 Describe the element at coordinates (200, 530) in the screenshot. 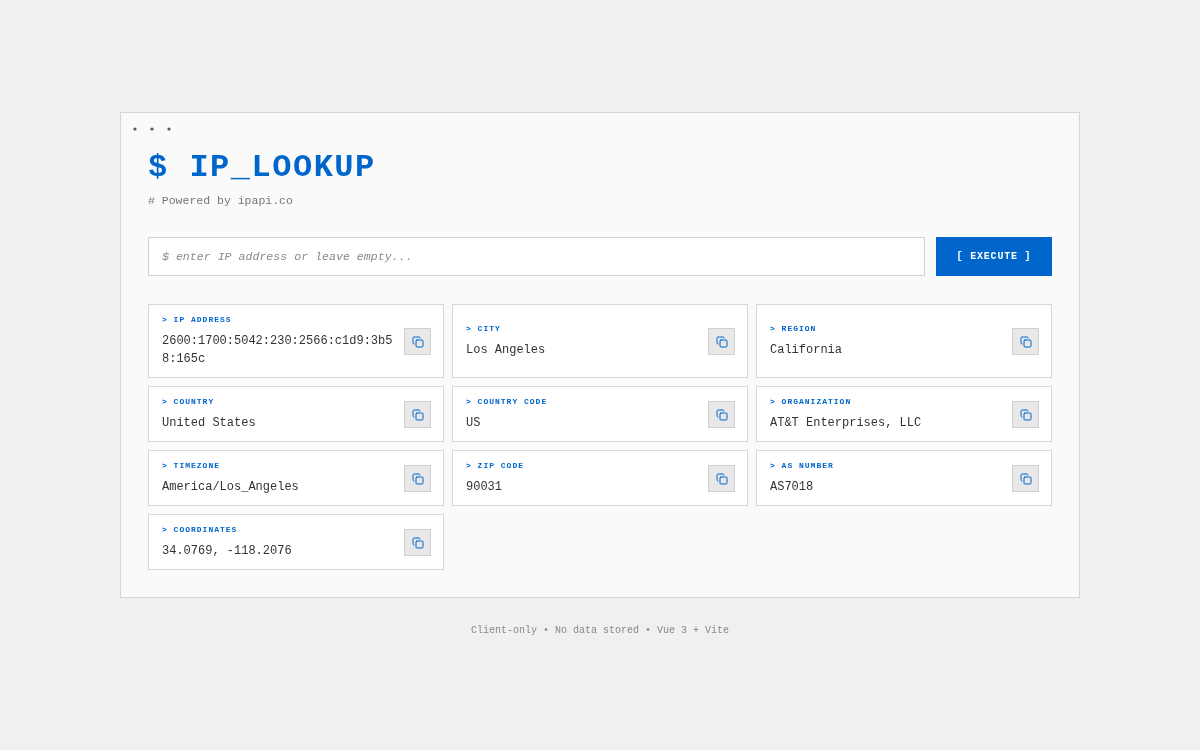

I see `field-label: > COORDINATES` at that location.